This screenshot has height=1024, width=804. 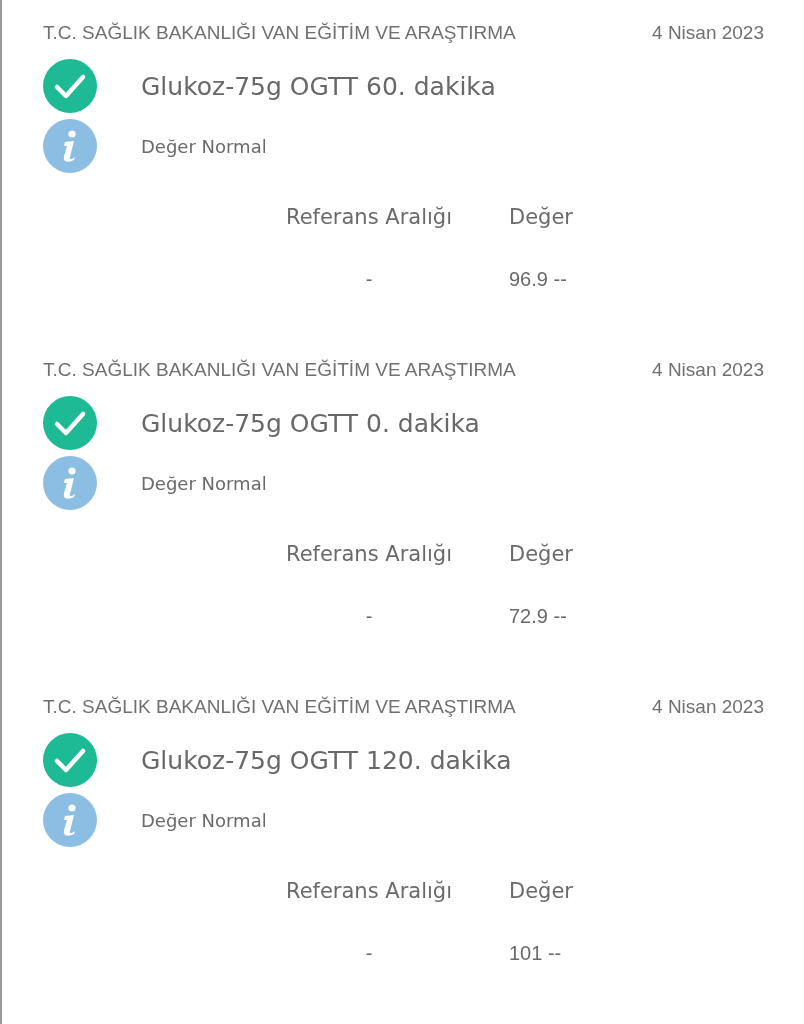 I want to click on test-name: Glukoz-75g OGTT 120. dakika, so click(x=326, y=760).